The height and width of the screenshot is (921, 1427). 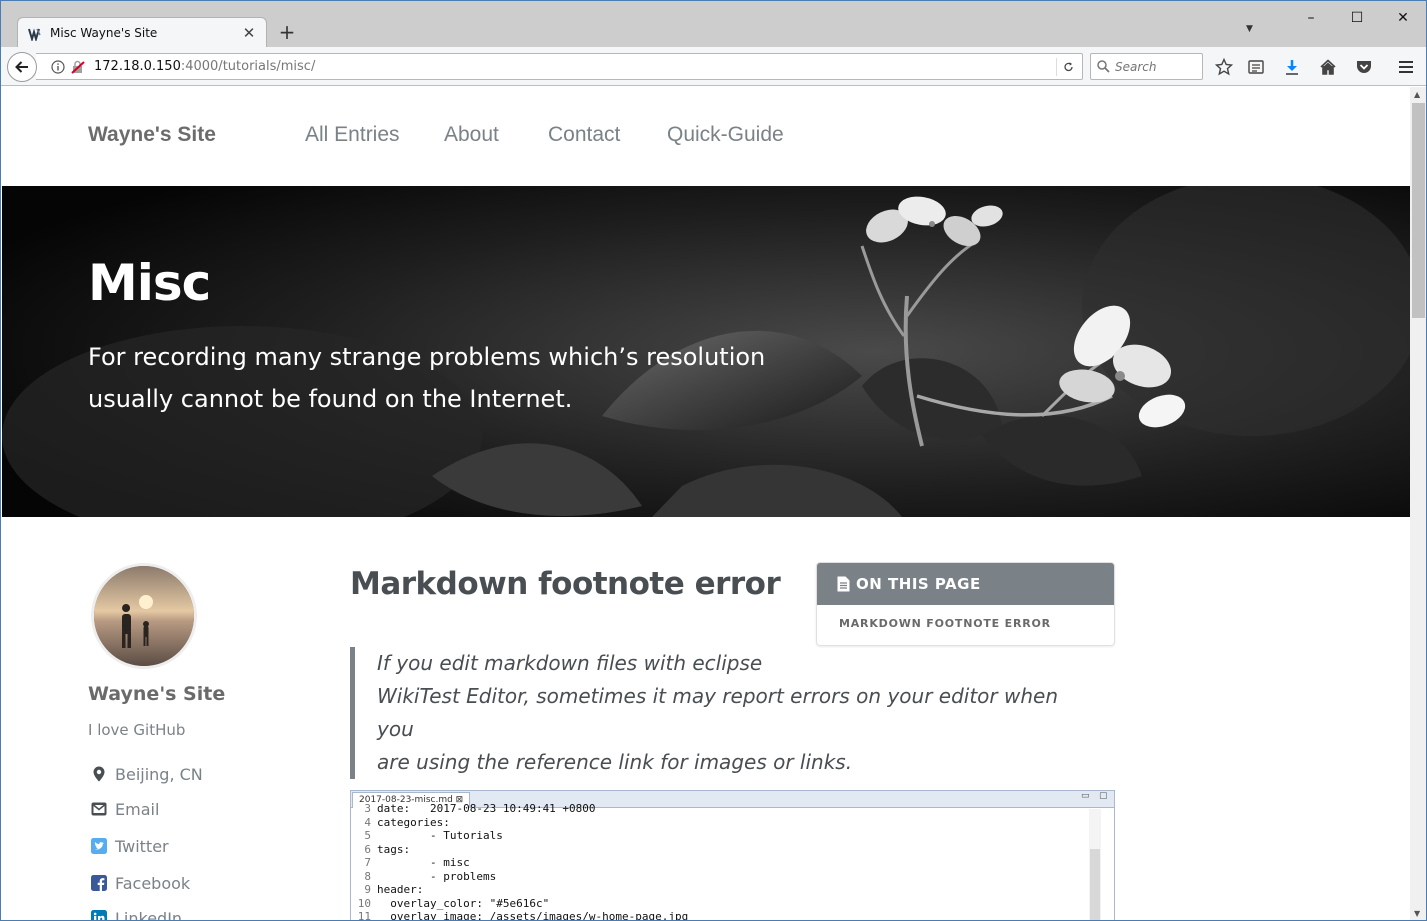 I want to click on back-arrow-icon, so click(x=21, y=67).